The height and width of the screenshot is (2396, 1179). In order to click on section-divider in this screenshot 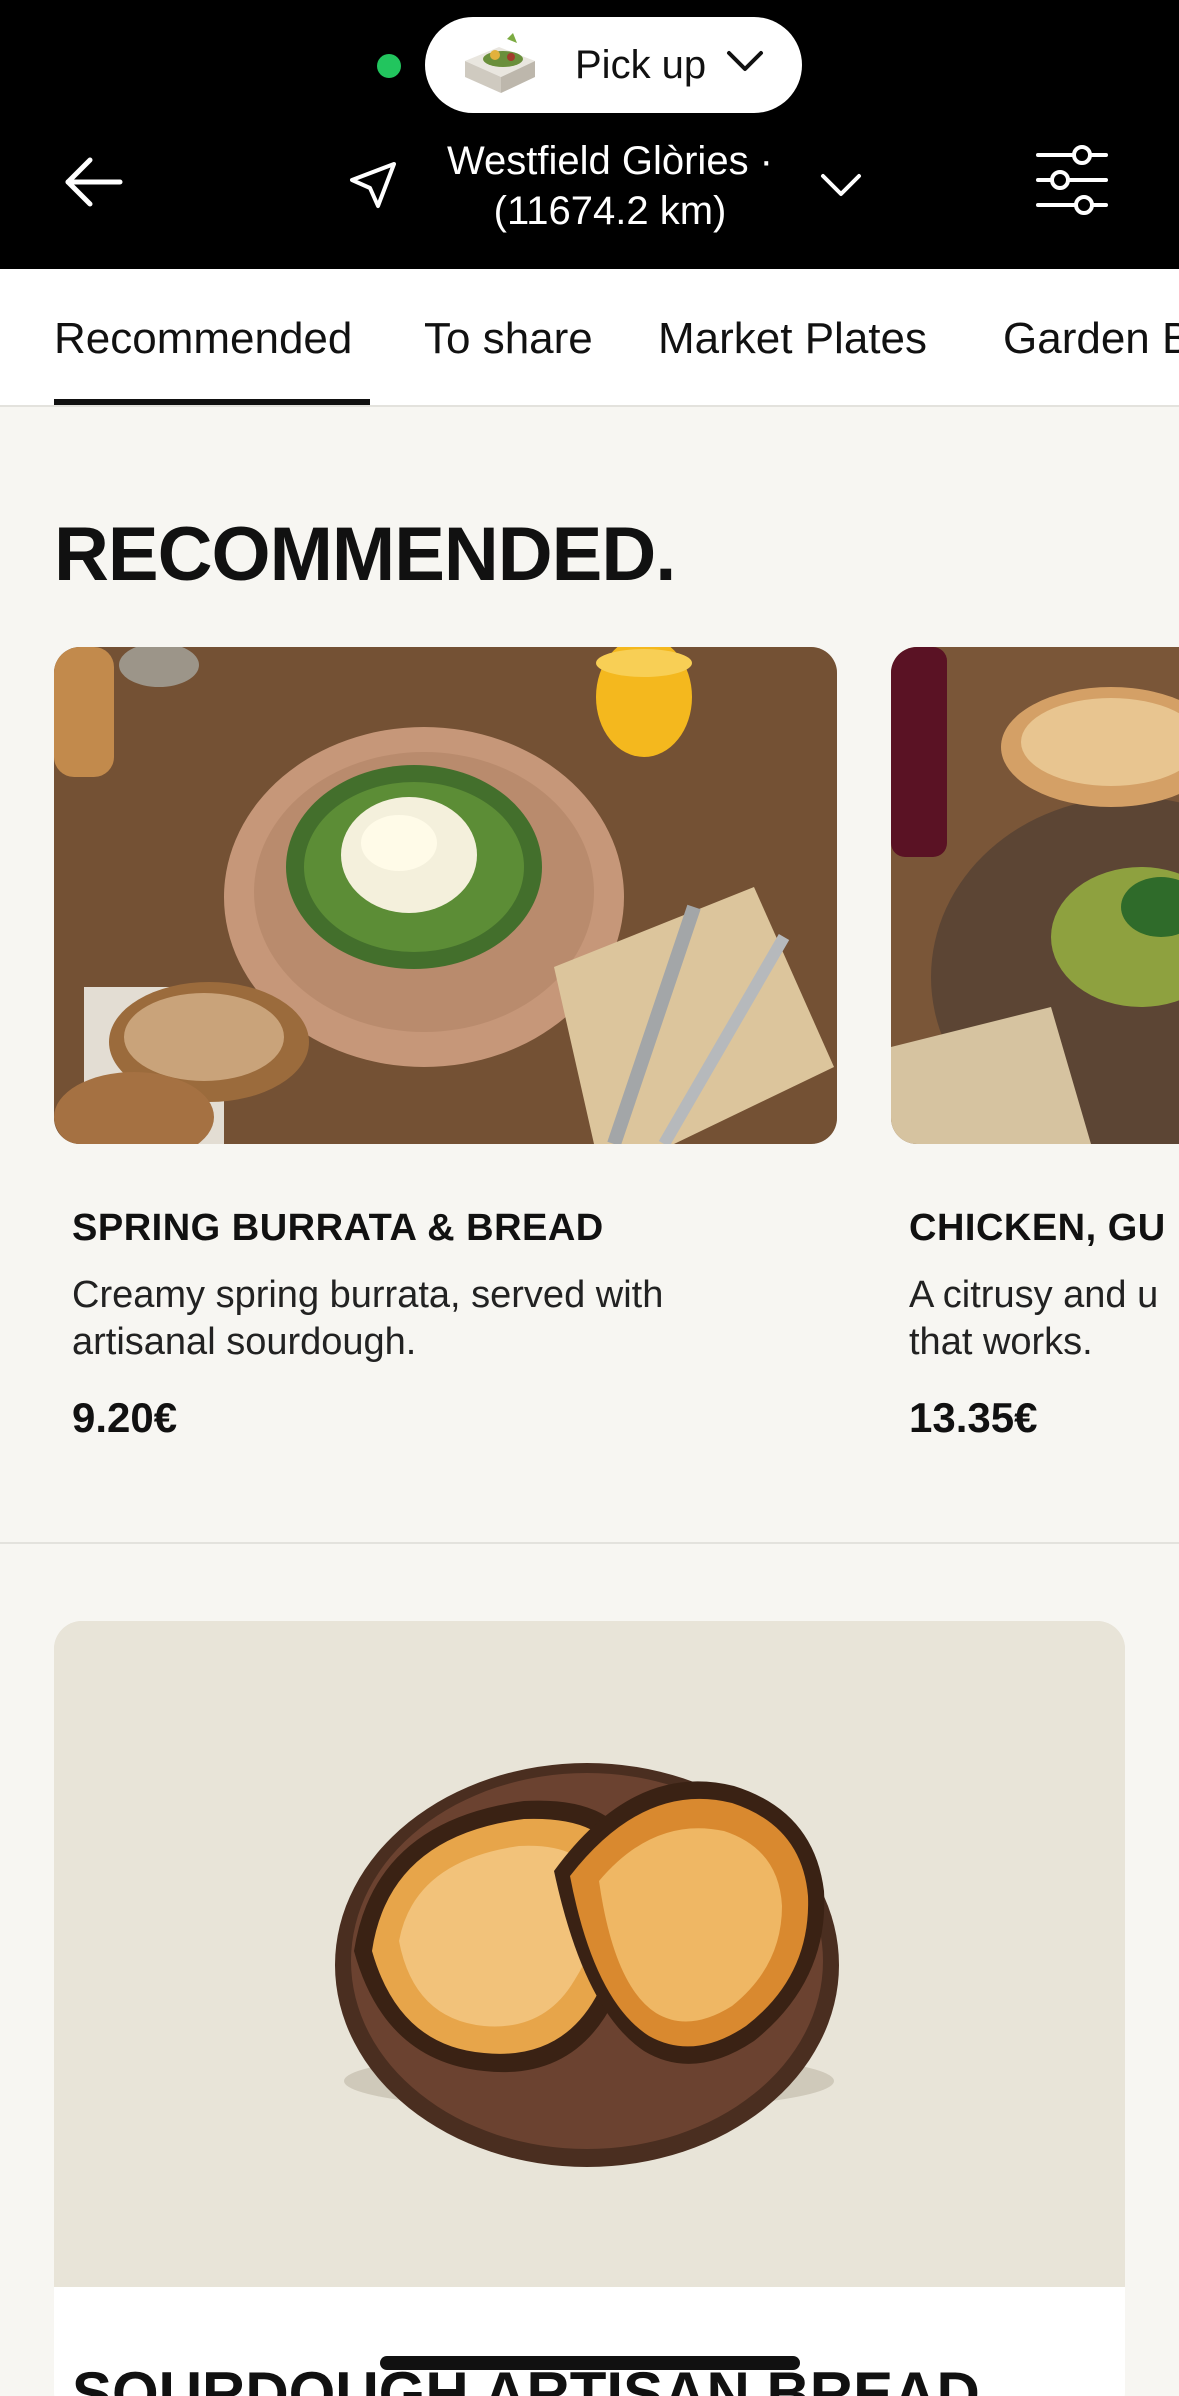, I will do `click(589, 1543)`.